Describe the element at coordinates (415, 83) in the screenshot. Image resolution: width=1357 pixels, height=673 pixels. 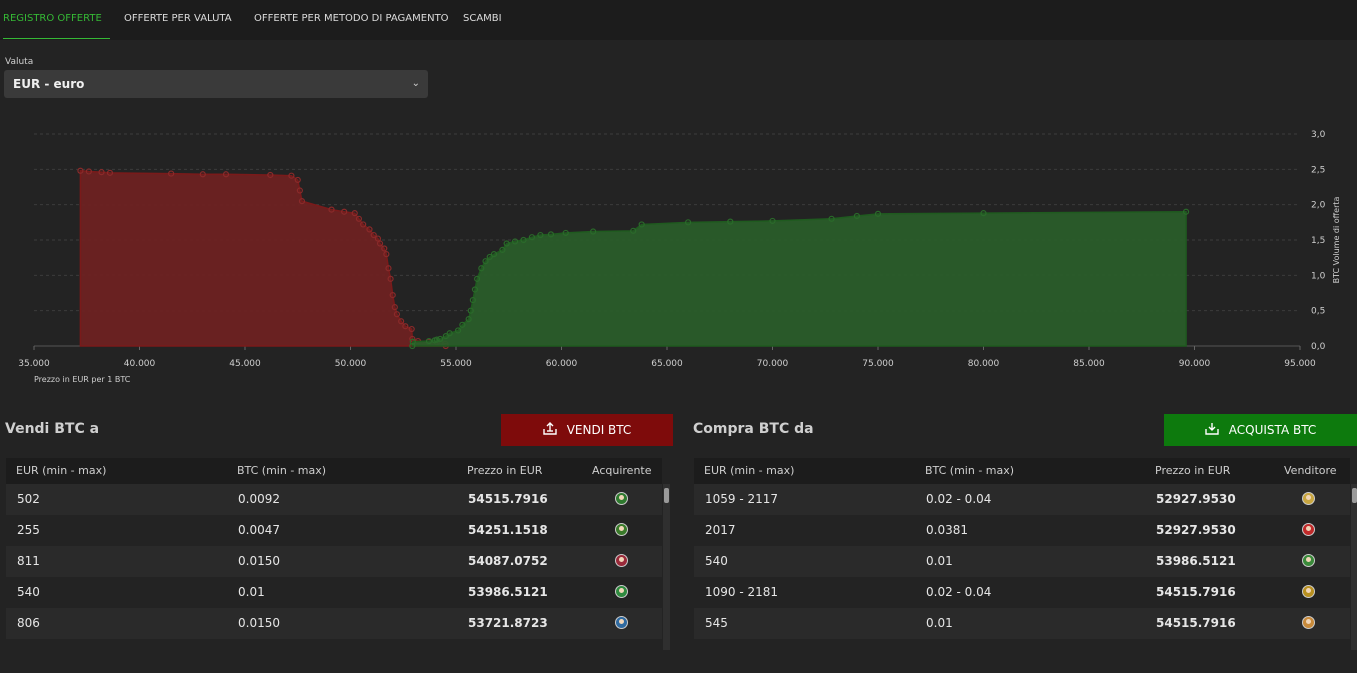
I see `chevron-down-icon: ⌄` at that location.